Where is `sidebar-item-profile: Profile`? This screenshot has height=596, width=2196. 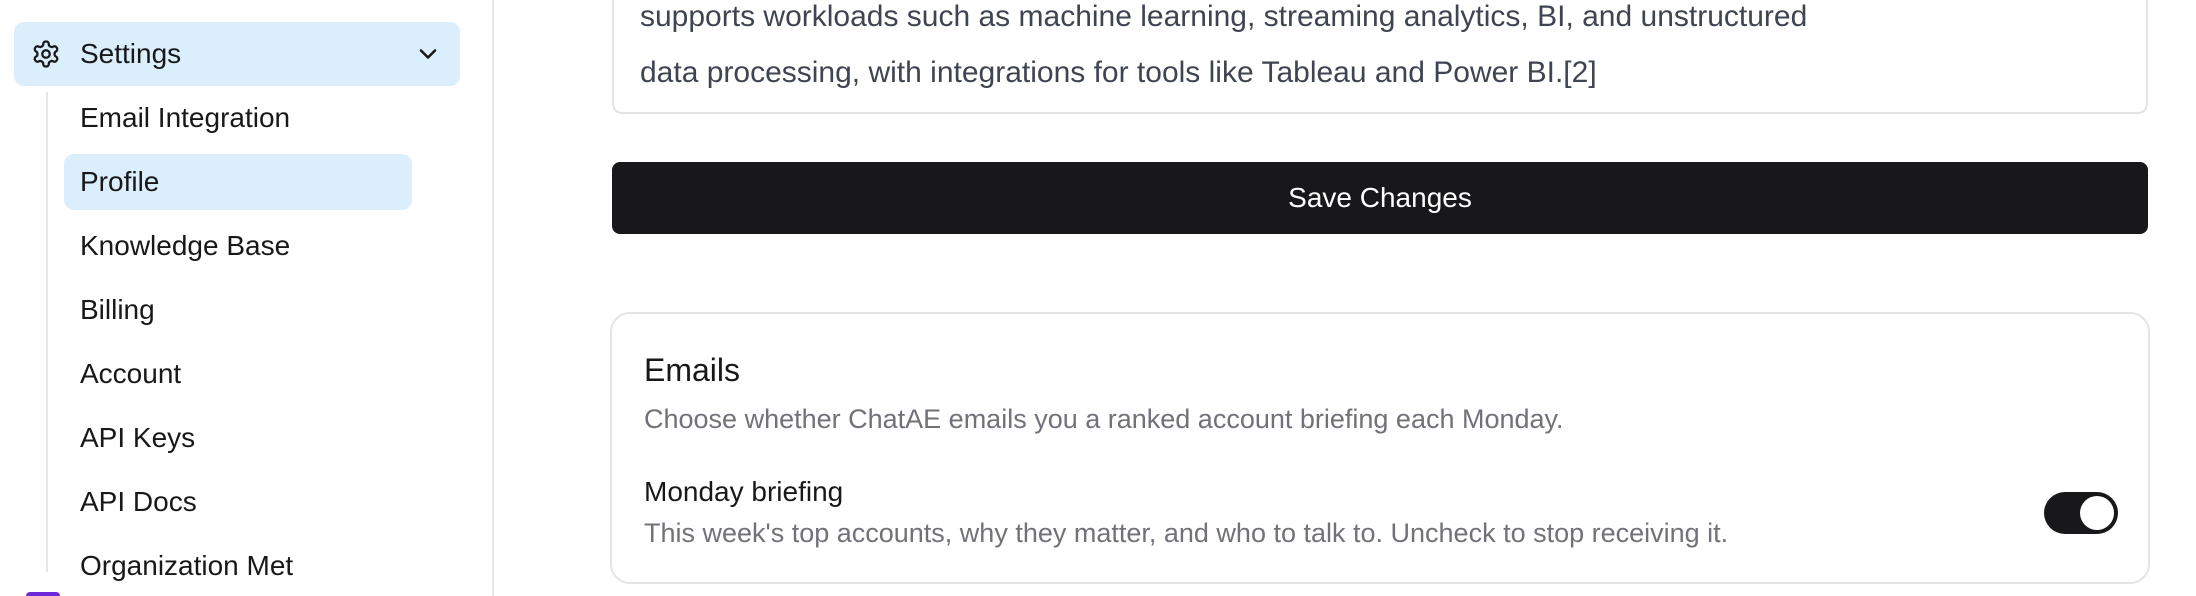
sidebar-item-profile: Profile is located at coordinates (238, 182).